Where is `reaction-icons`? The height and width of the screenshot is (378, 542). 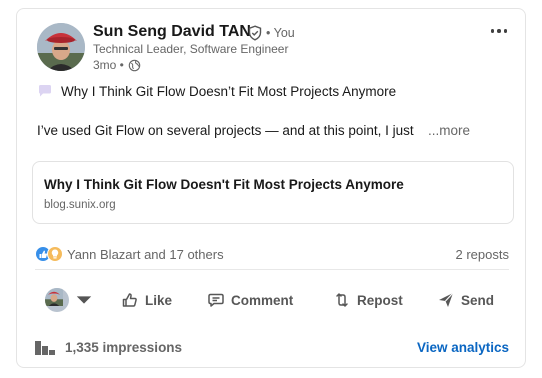
reaction-icons is located at coordinates (50, 254).